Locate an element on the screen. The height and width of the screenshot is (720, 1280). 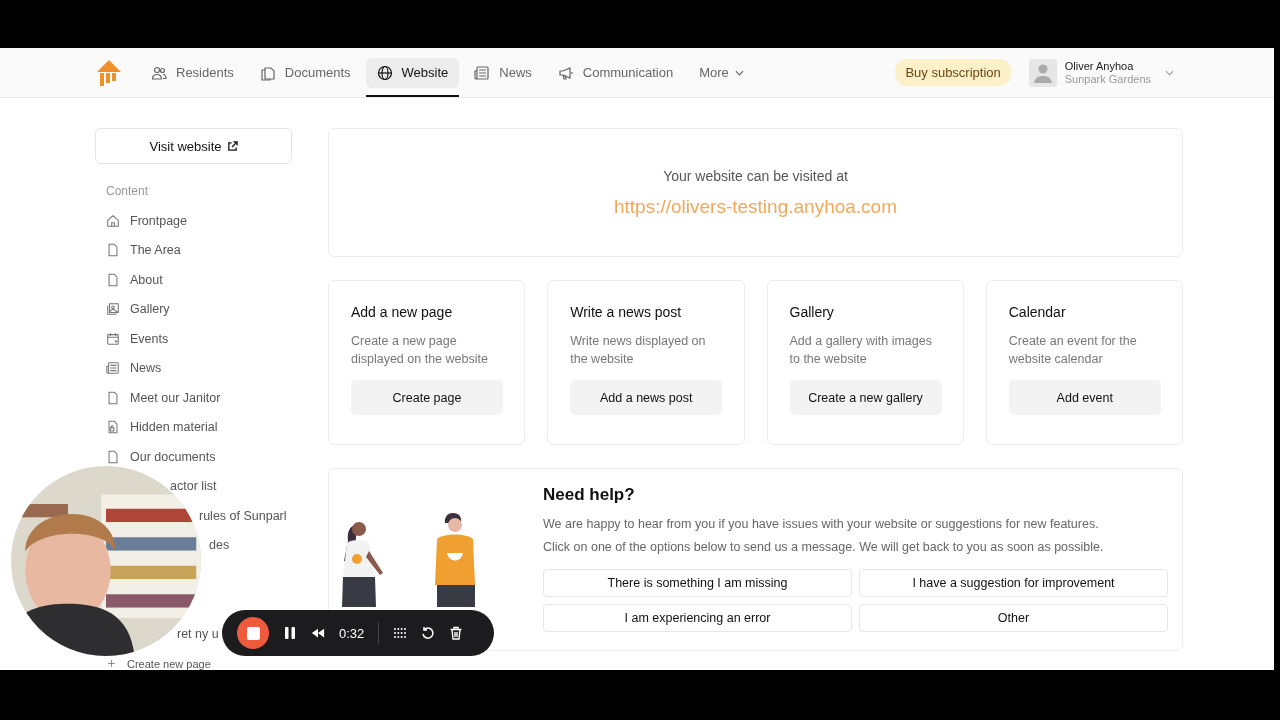
card-description: Create an event for the website calendar is located at coordinates (1073, 350).